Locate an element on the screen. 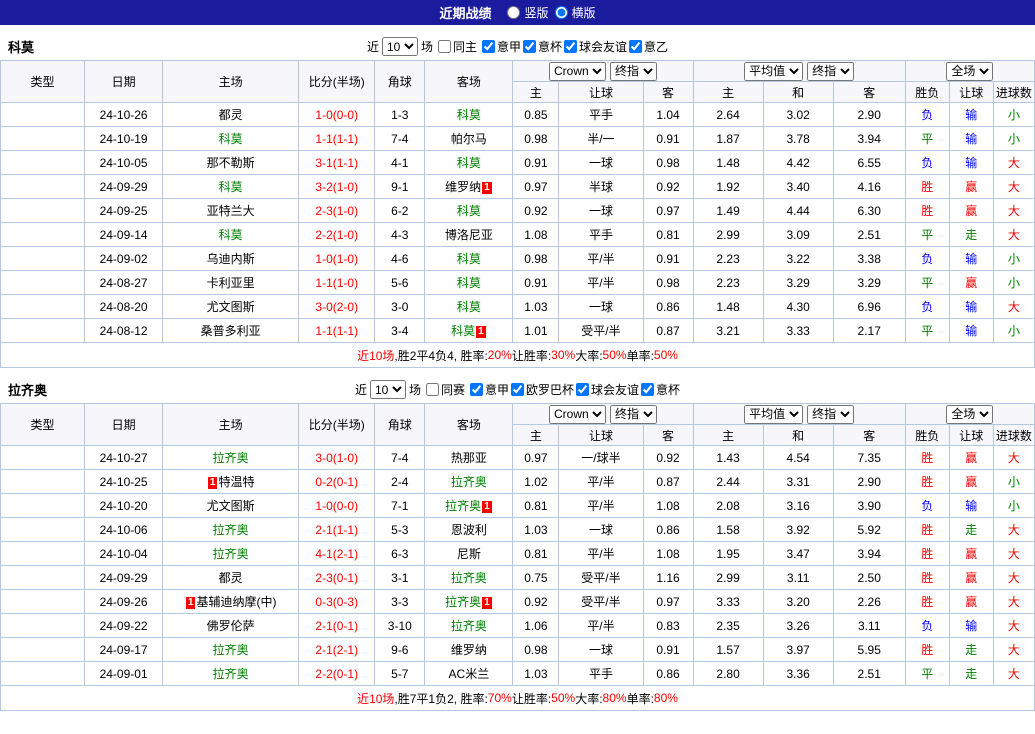 The width and height of the screenshot is (1035, 734). avg-draw: 3.31 is located at coordinates (798, 481).